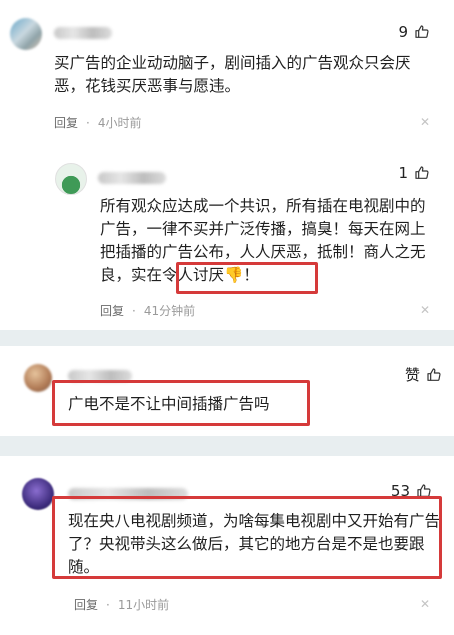 Image resolution: width=454 pixels, height=635 pixels. What do you see at coordinates (414, 173) in the screenshot?
I see `like-button: 1` at bounding box center [414, 173].